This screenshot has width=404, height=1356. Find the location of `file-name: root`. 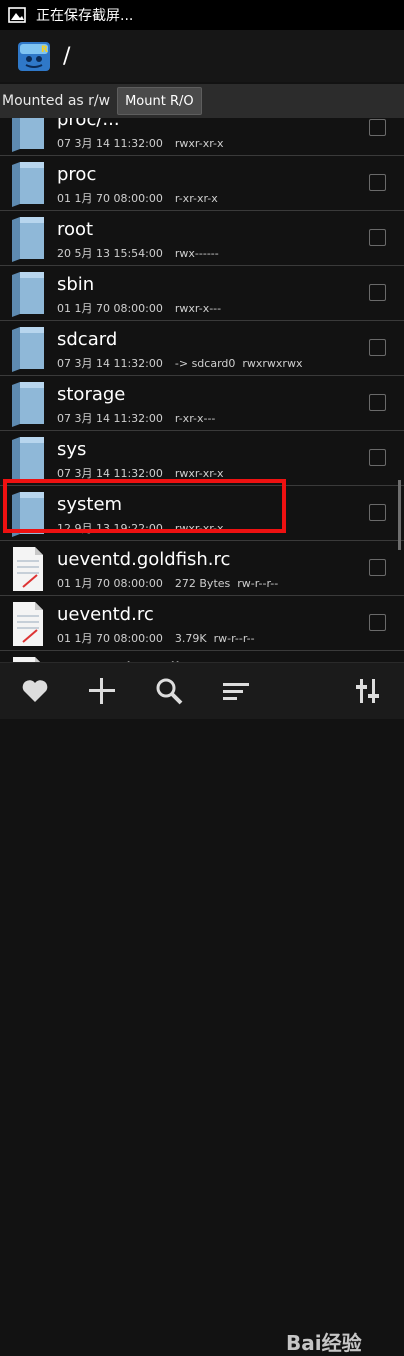

file-name: root is located at coordinates (75, 229).